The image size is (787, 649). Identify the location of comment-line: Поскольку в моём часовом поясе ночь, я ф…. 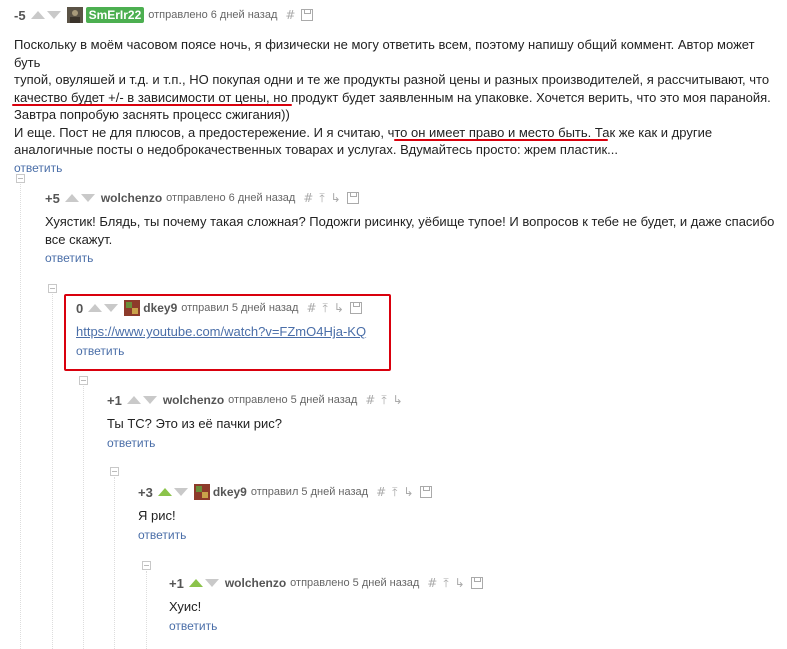
(384, 53).